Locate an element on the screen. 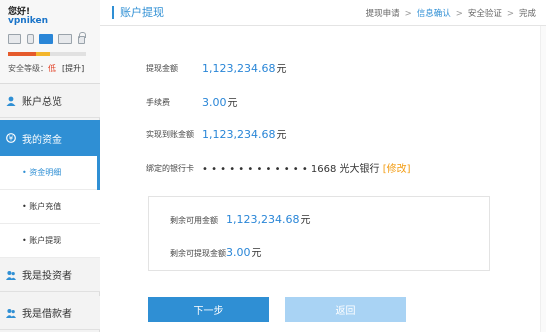  bank-card-label: 绑定的银行卡 is located at coordinates (170, 168).